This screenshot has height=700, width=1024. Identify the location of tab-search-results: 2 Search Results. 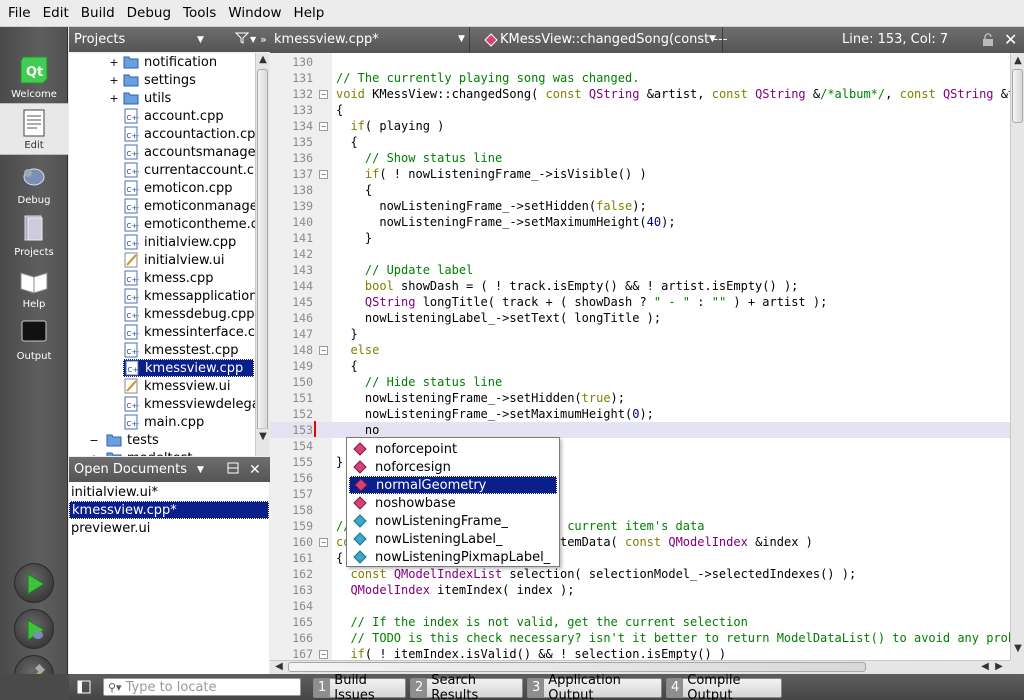
(466, 686).